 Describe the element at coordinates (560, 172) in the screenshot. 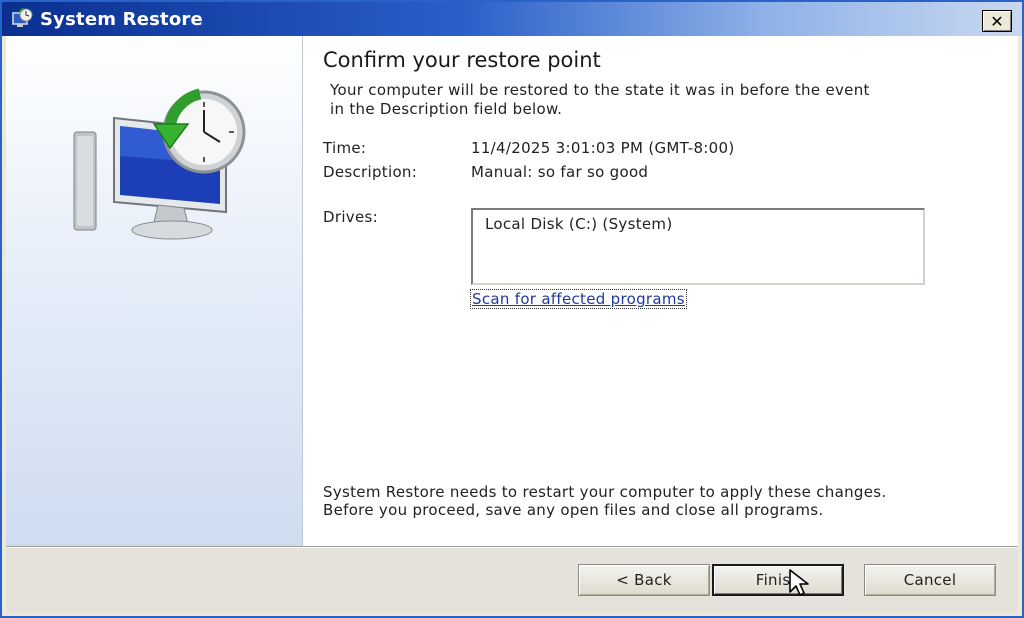

I see `description-value: Manual: so far so good` at that location.